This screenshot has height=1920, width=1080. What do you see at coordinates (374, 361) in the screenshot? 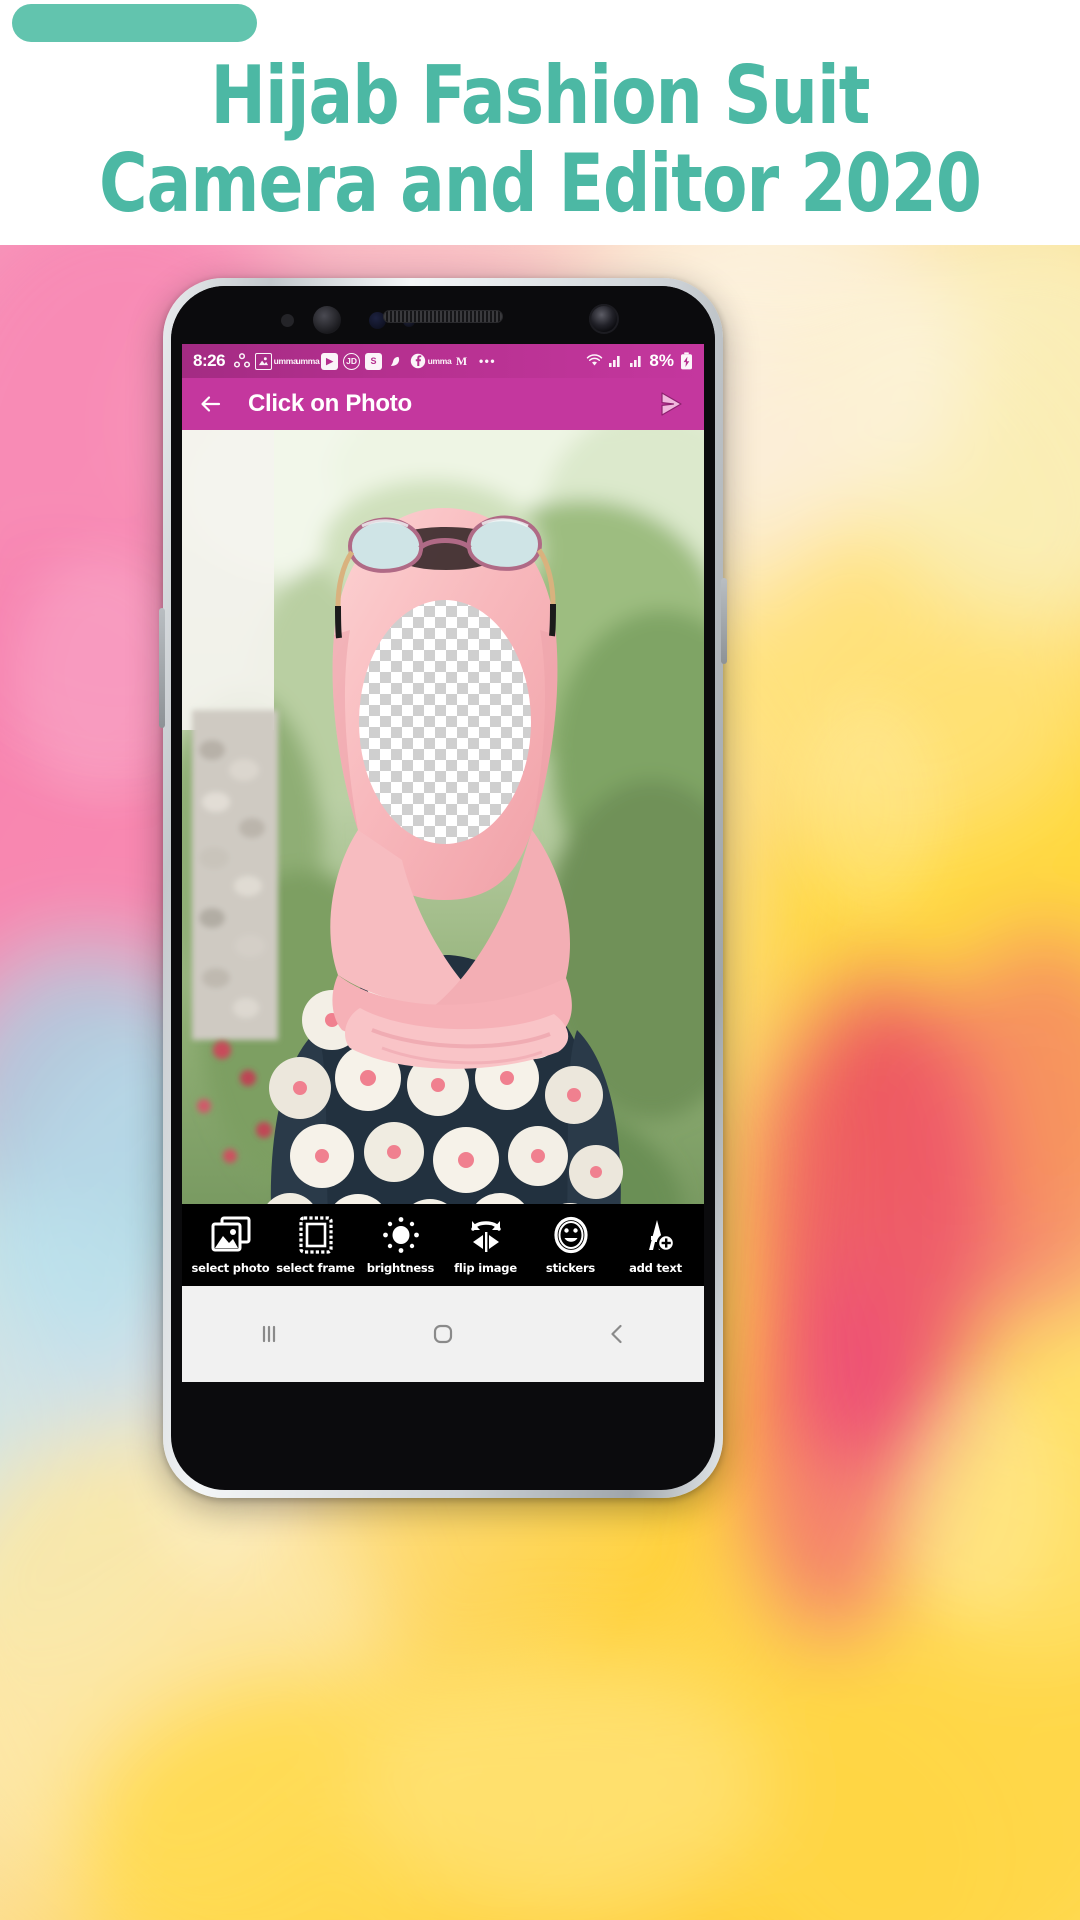
I see `shopee-icon: S` at bounding box center [374, 361].